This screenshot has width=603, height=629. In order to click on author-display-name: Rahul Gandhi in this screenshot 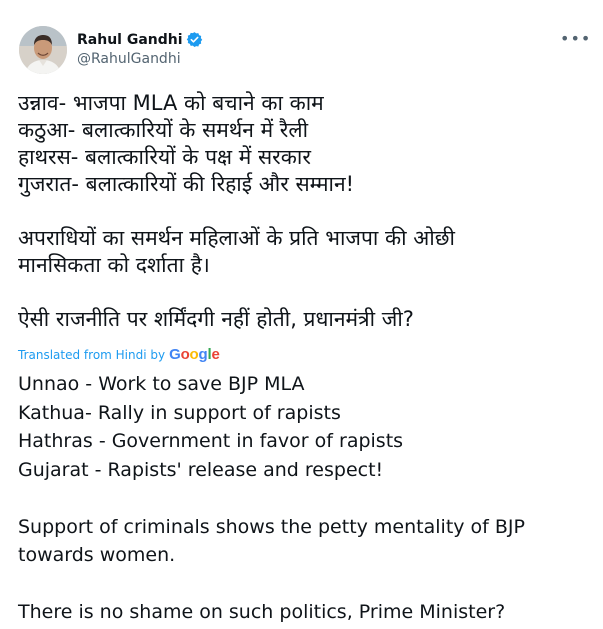, I will do `click(130, 40)`.